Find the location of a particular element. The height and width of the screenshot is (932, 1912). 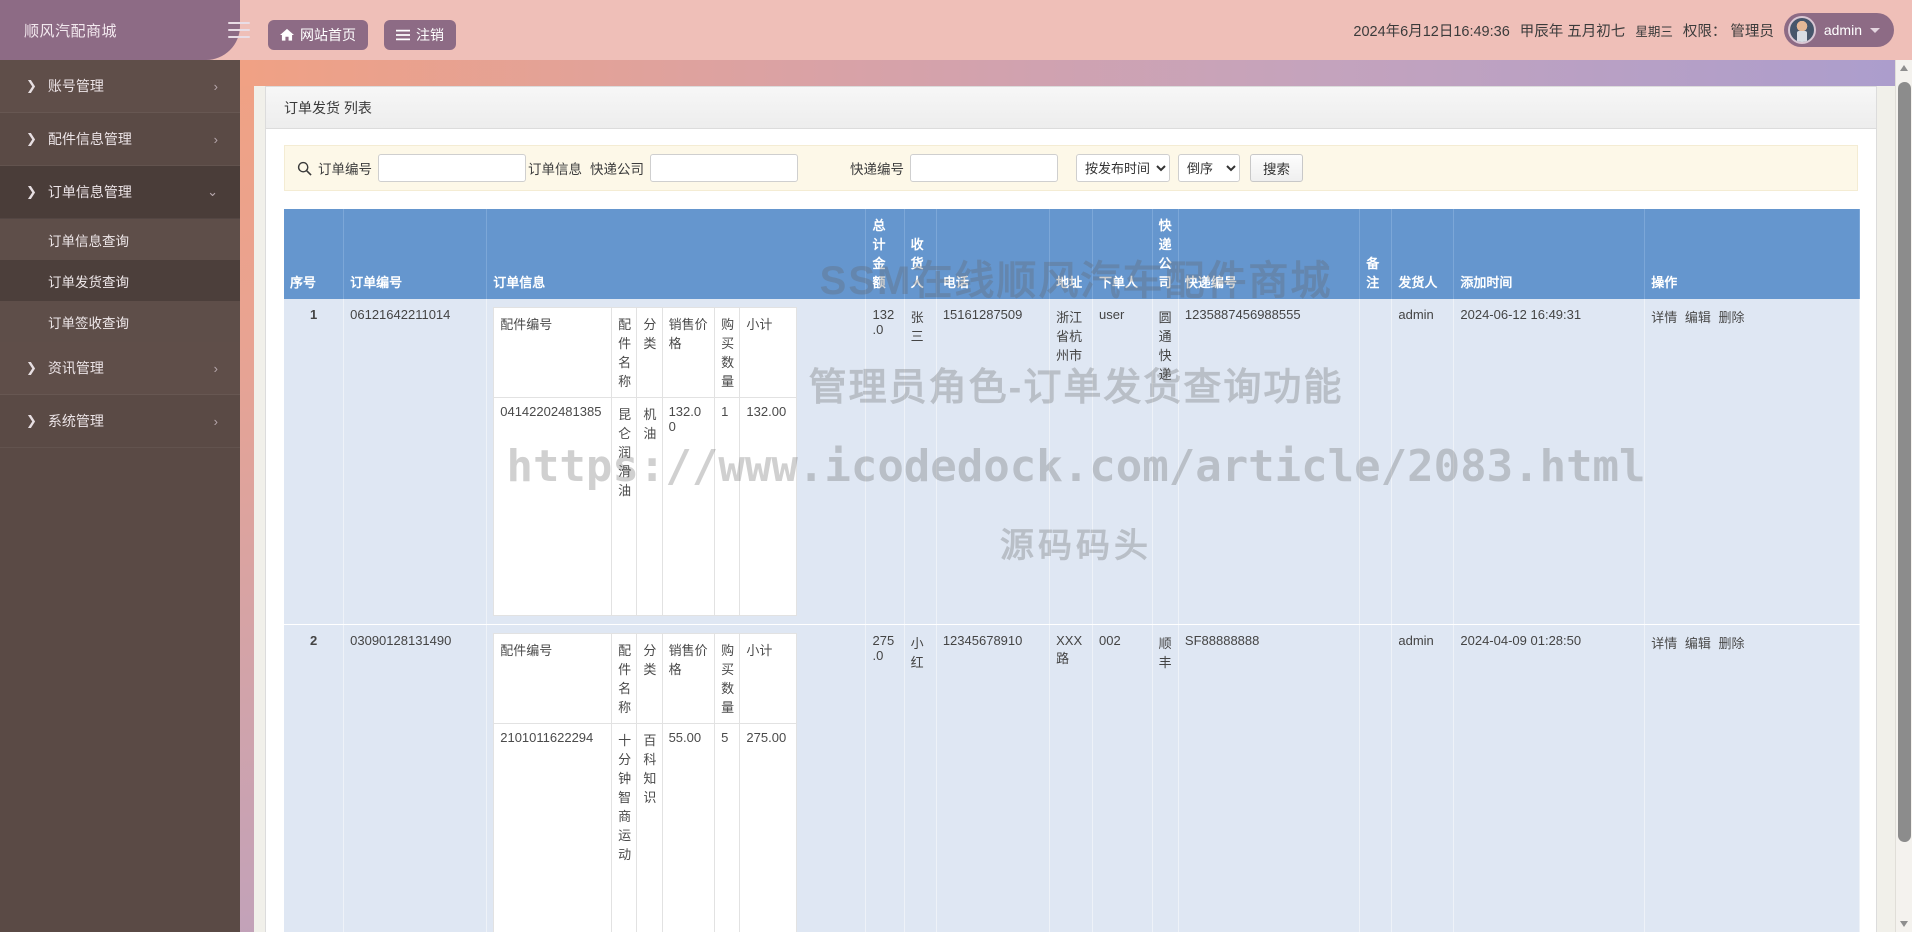

express-company-input is located at coordinates (724, 168).